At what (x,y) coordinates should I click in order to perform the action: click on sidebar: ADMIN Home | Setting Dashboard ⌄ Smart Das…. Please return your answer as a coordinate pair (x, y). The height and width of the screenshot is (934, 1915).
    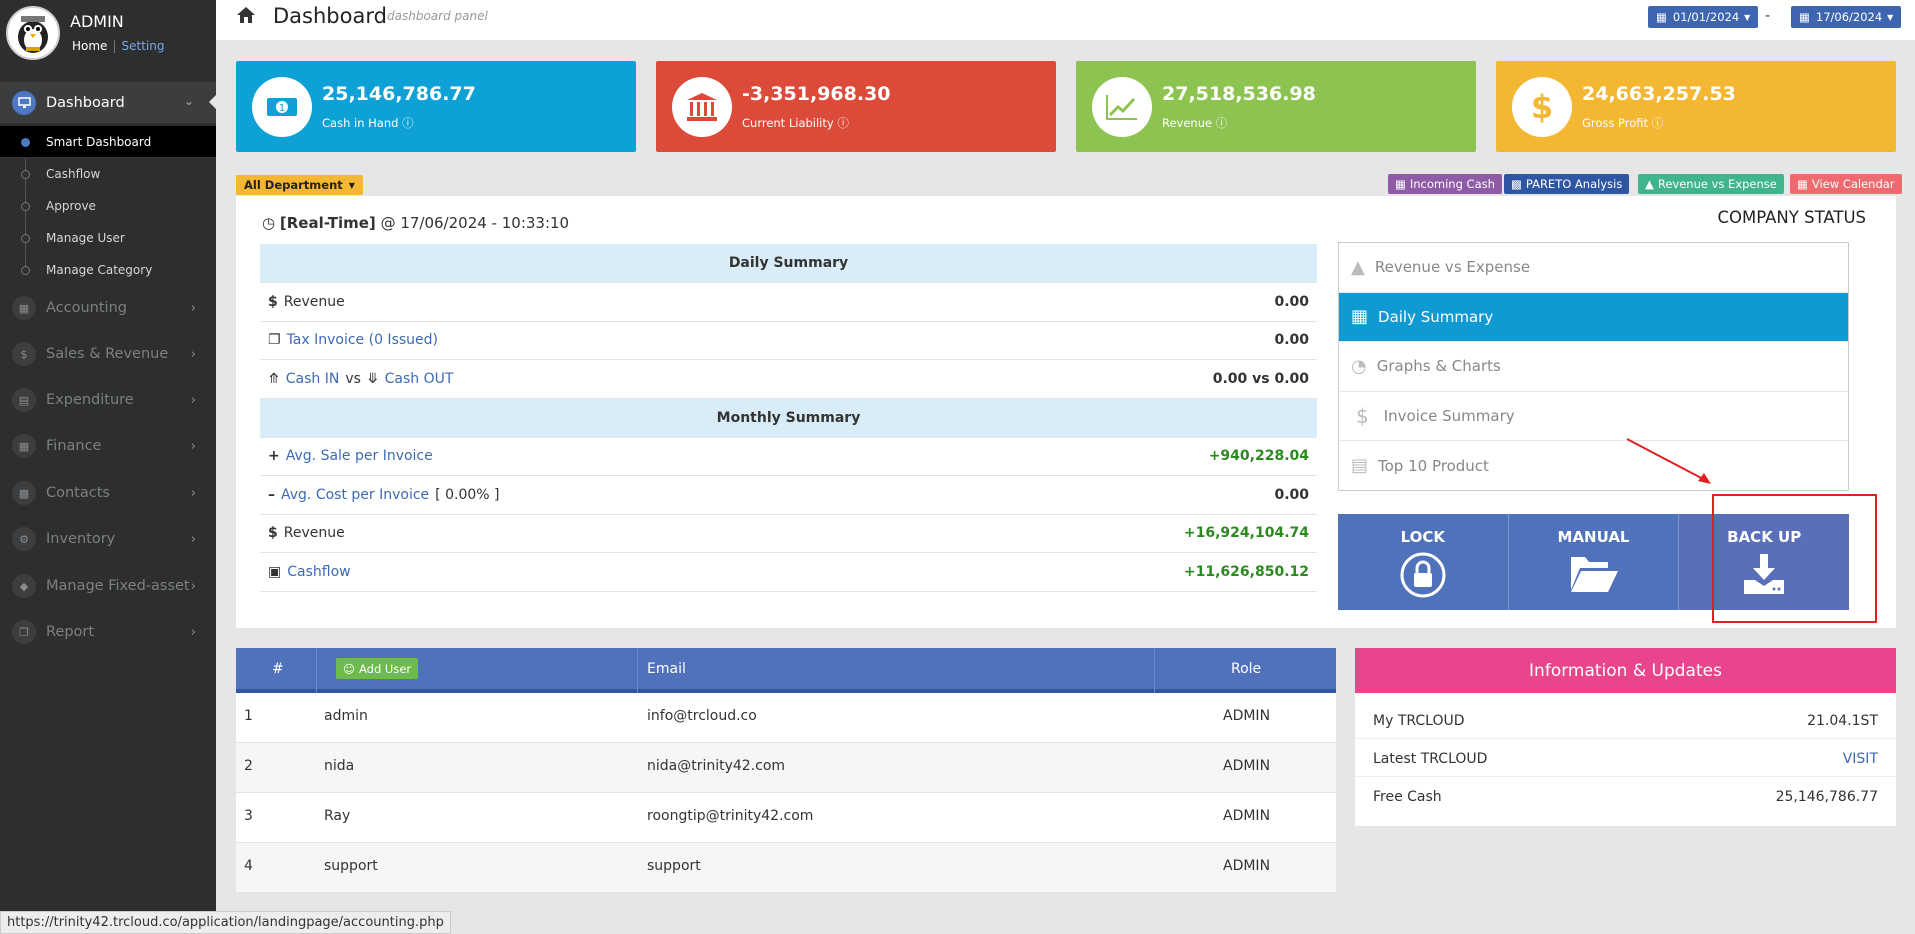
    Looking at the image, I should click on (108, 467).